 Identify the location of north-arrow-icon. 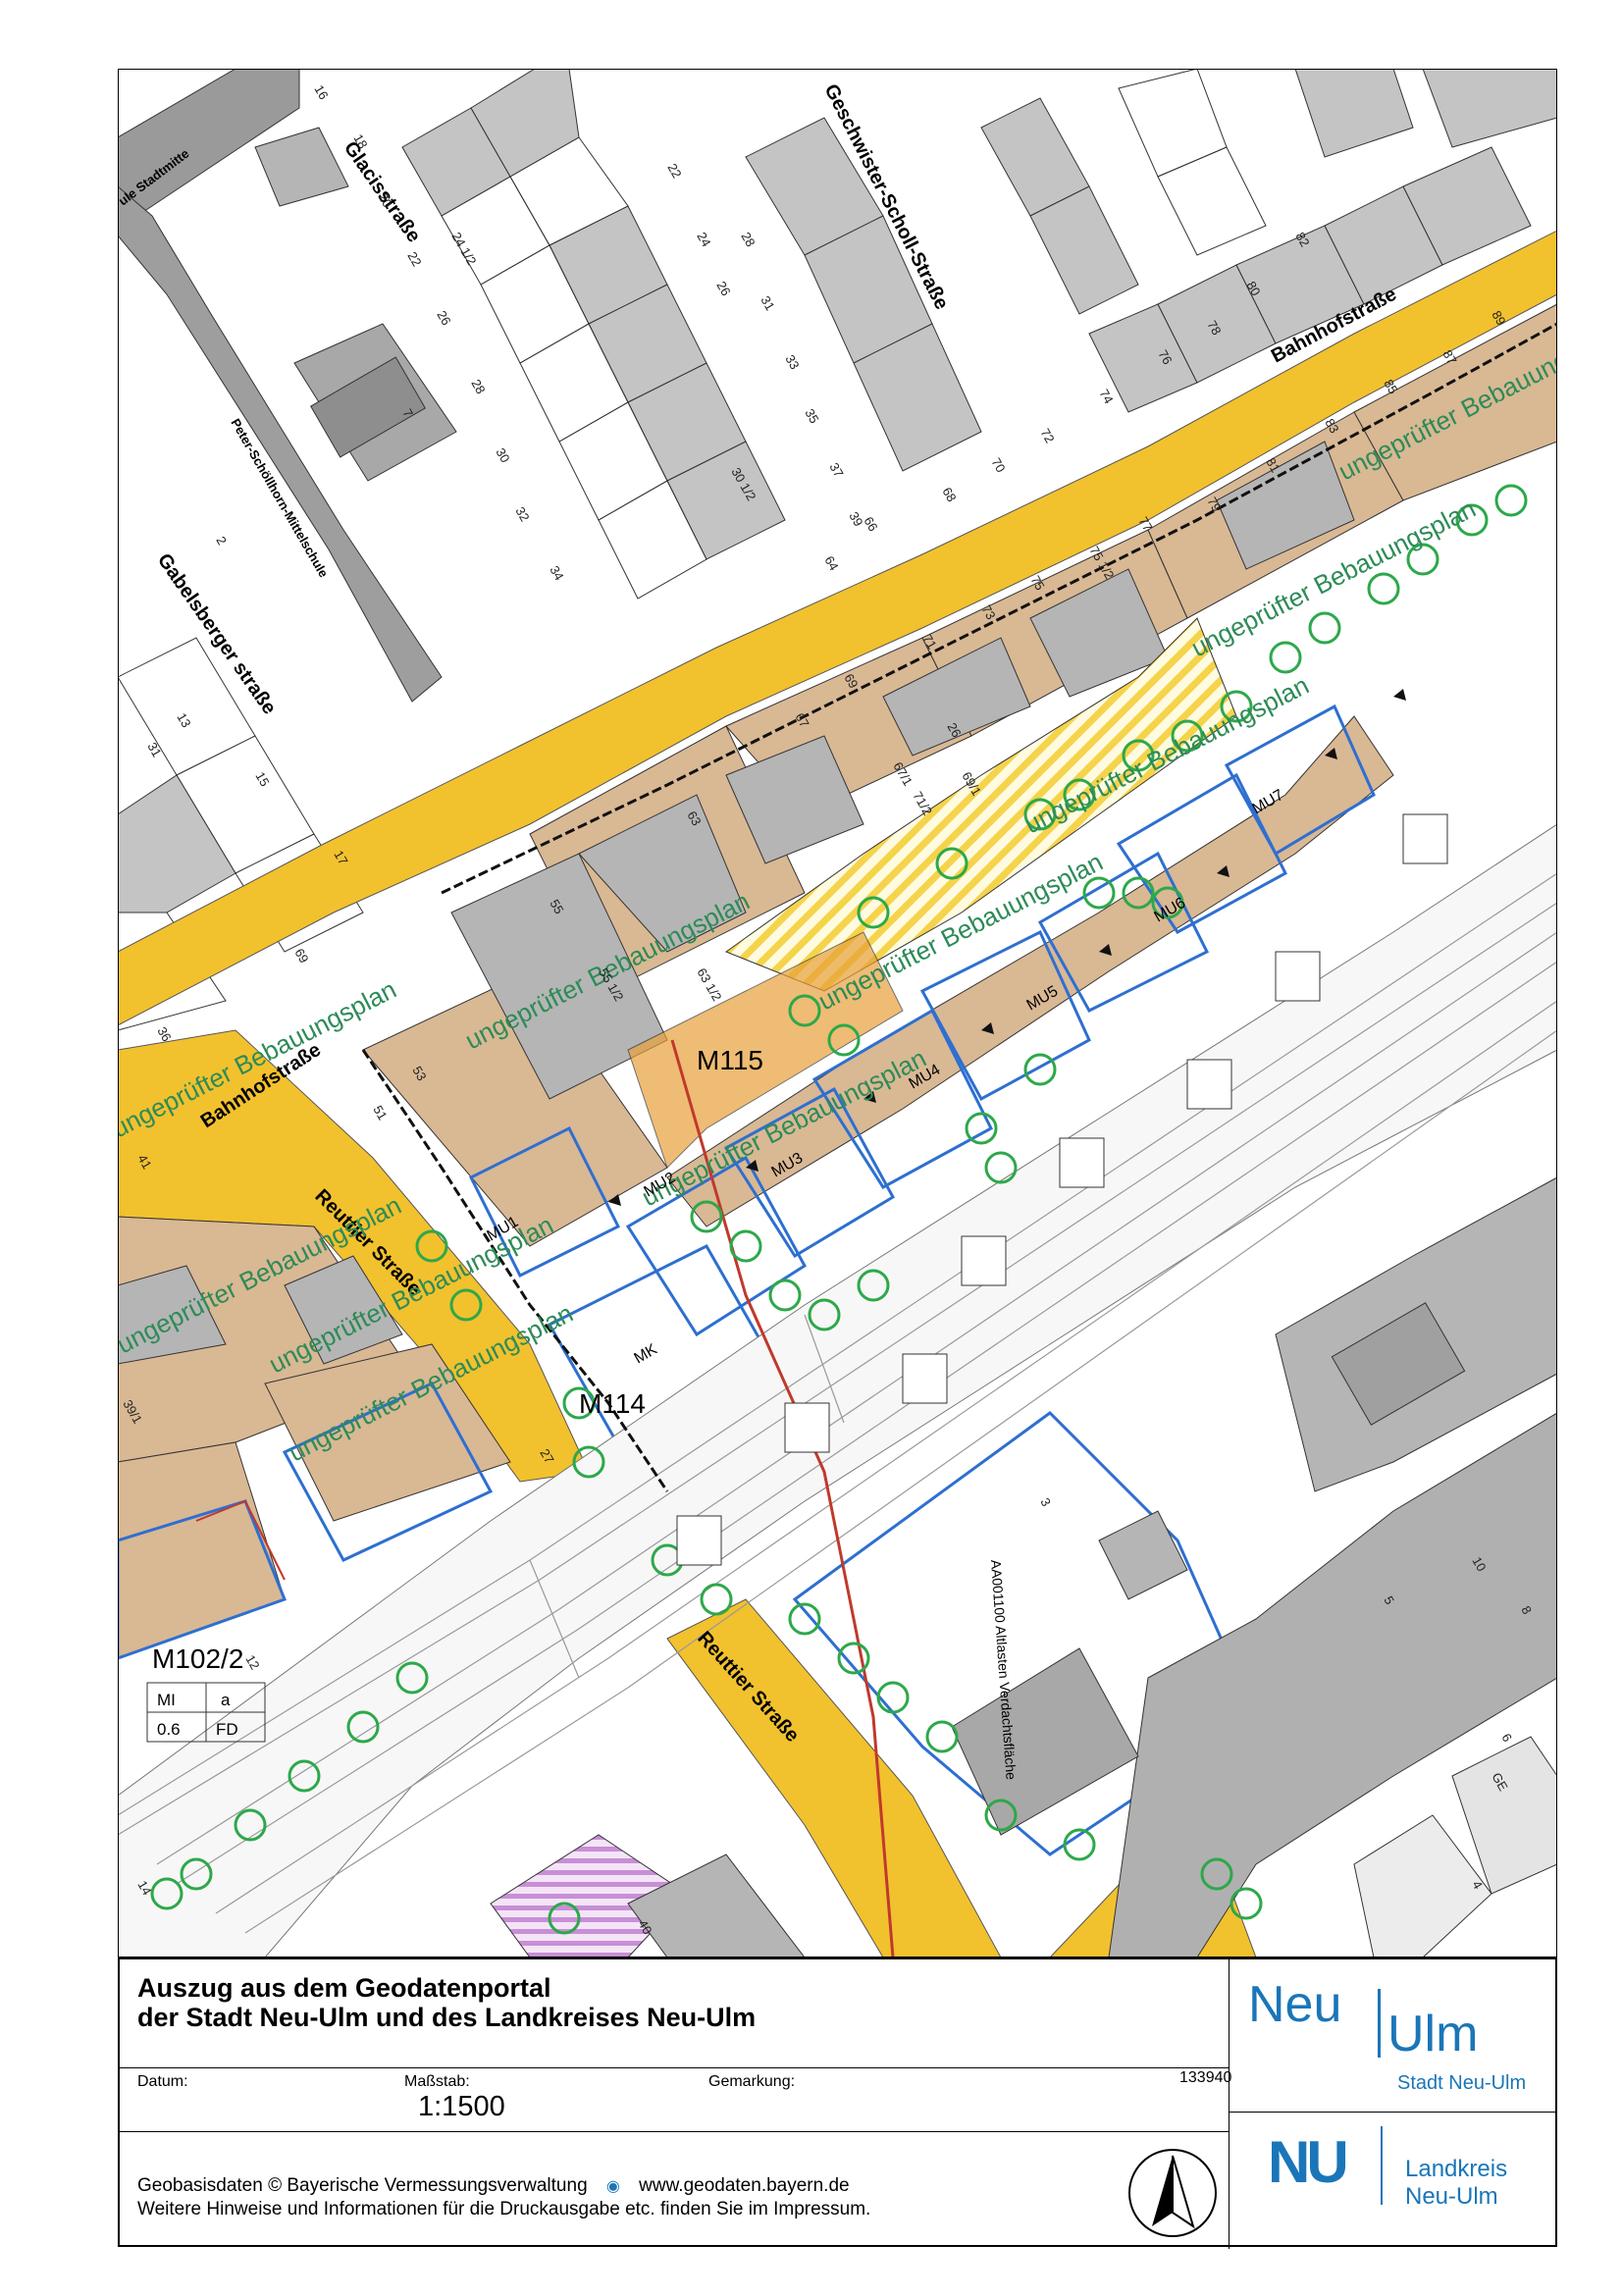
(1172, 2193).